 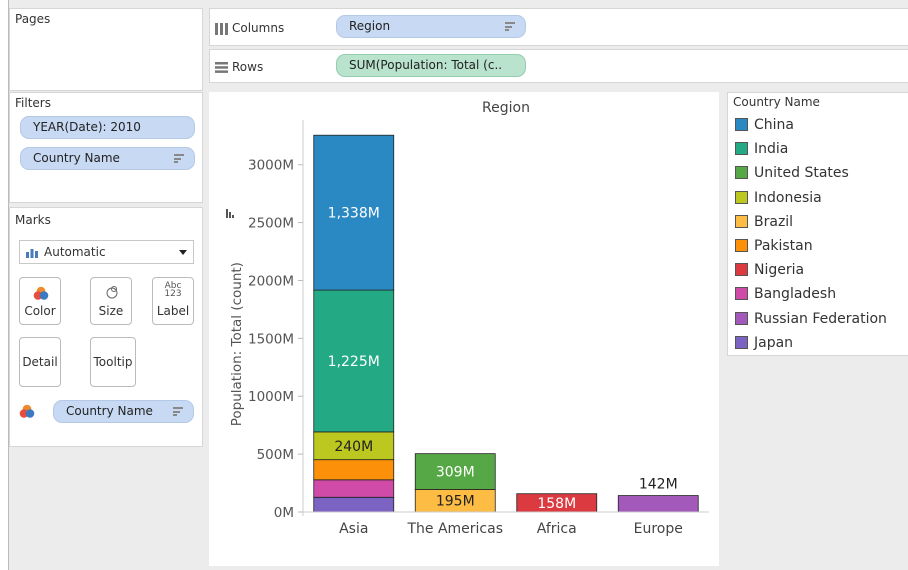 What do you see at coordinates (271, 224) in the screenshot?
I see `y-tick-label: 2500M` at bounding box center [271, 224].